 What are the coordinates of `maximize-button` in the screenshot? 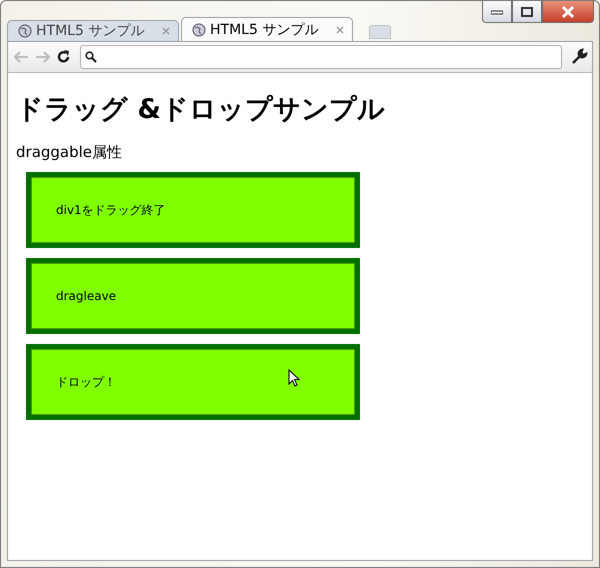 It's located at (527, 12).